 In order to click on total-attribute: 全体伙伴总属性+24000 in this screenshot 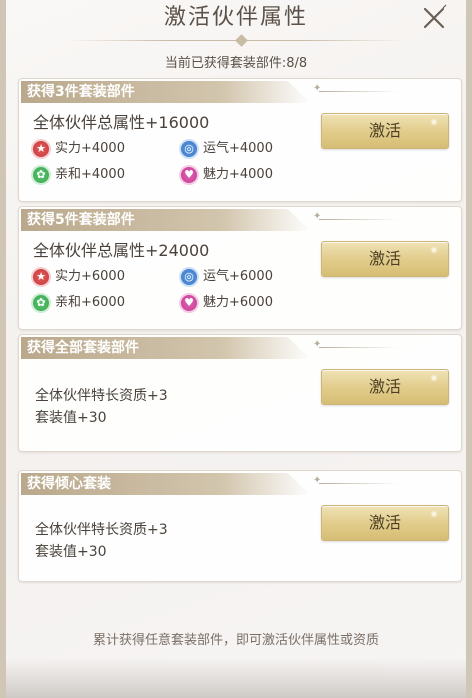, I will do `click(121, 250)`.